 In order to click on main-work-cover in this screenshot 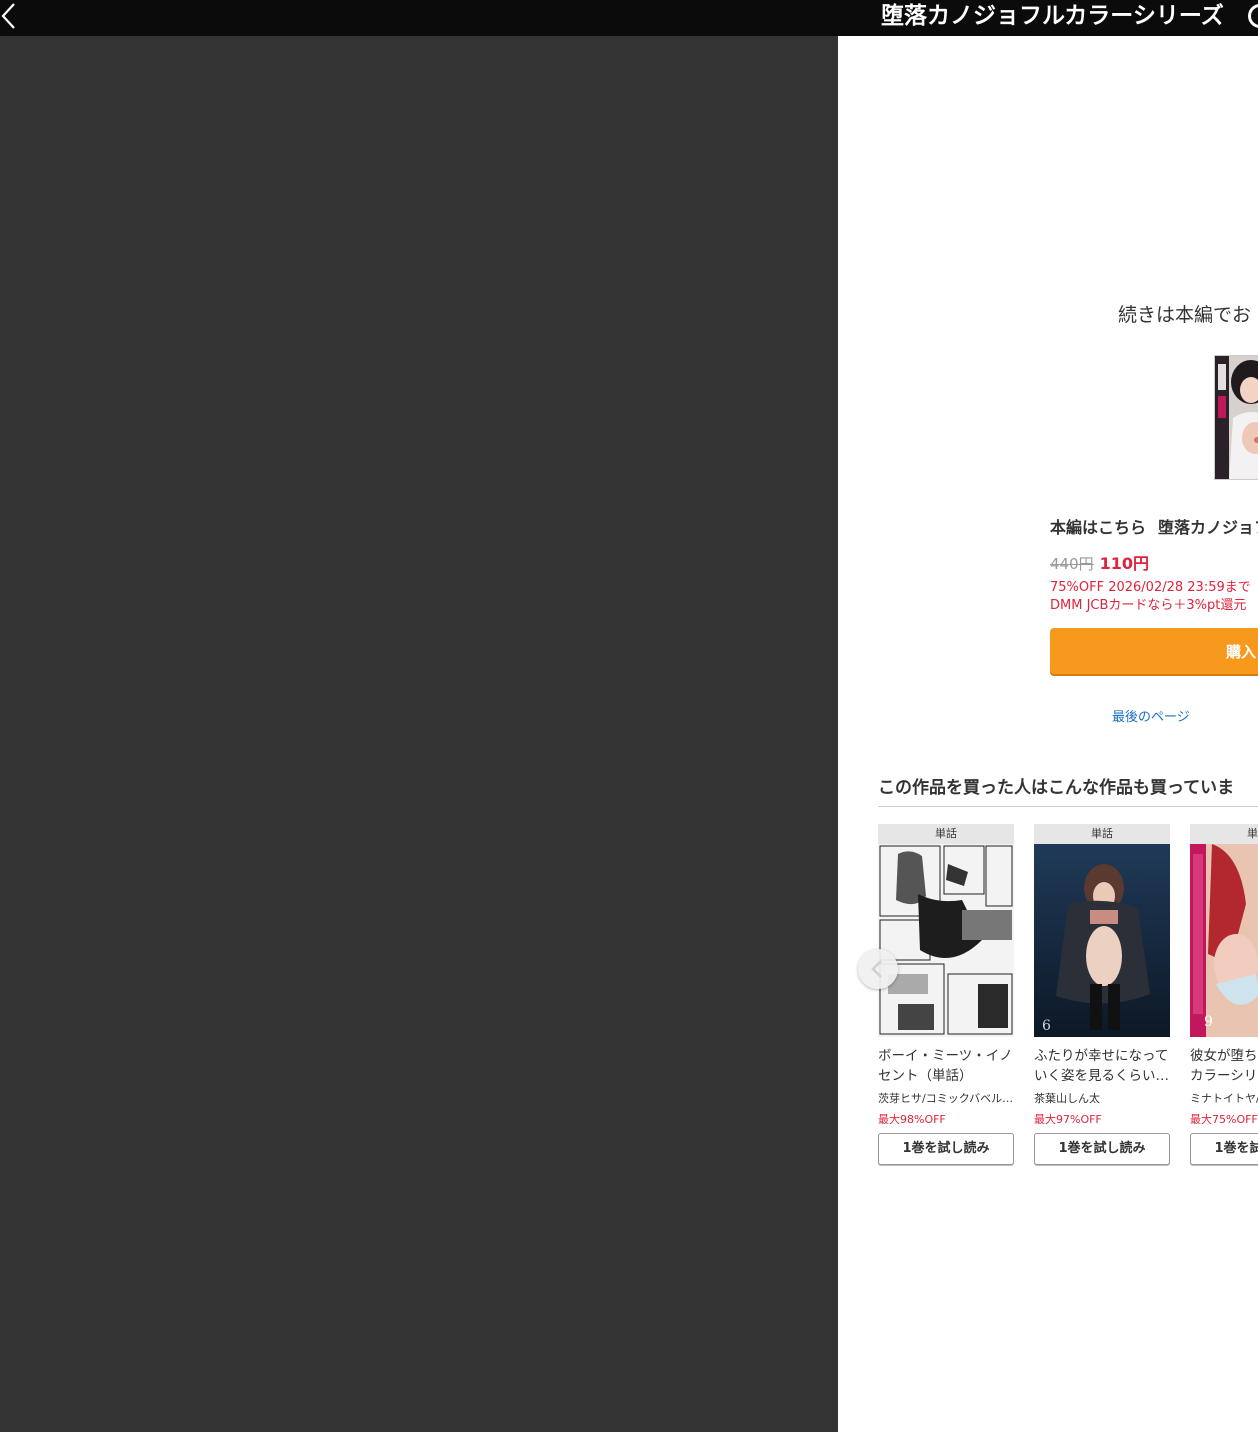, I will do `click(1236, 417)`.